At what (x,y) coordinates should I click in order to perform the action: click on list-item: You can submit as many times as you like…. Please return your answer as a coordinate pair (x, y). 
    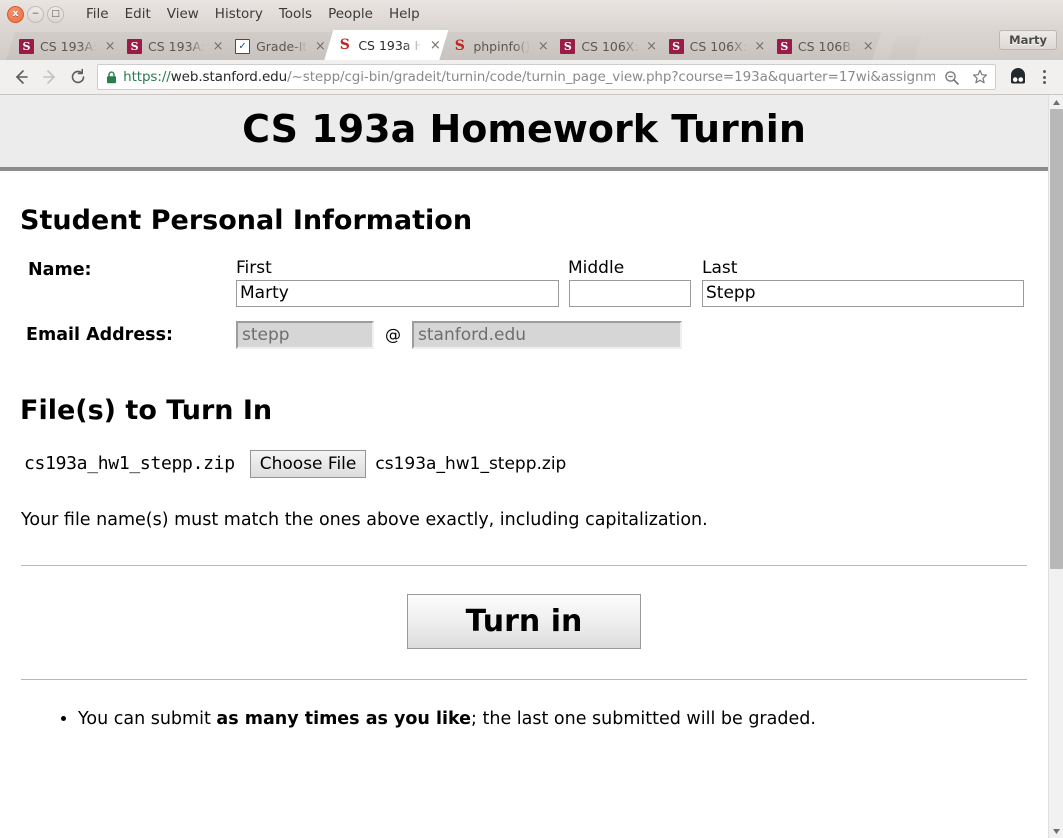
    Looking at the image, I should click on (553, 719).